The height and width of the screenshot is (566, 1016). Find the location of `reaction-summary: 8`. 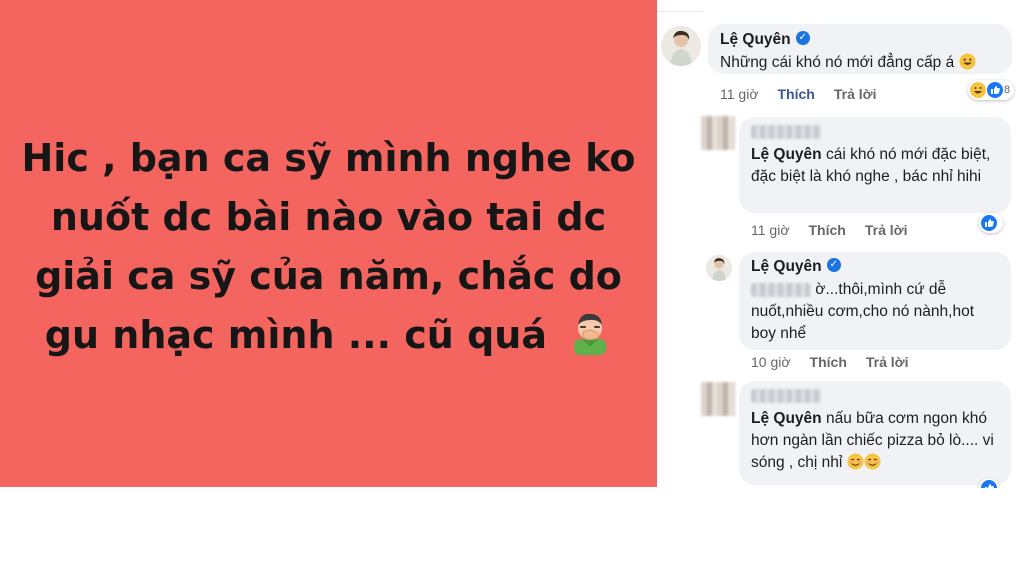

reaction-summary: 8 is located at coordinates (991, 90).